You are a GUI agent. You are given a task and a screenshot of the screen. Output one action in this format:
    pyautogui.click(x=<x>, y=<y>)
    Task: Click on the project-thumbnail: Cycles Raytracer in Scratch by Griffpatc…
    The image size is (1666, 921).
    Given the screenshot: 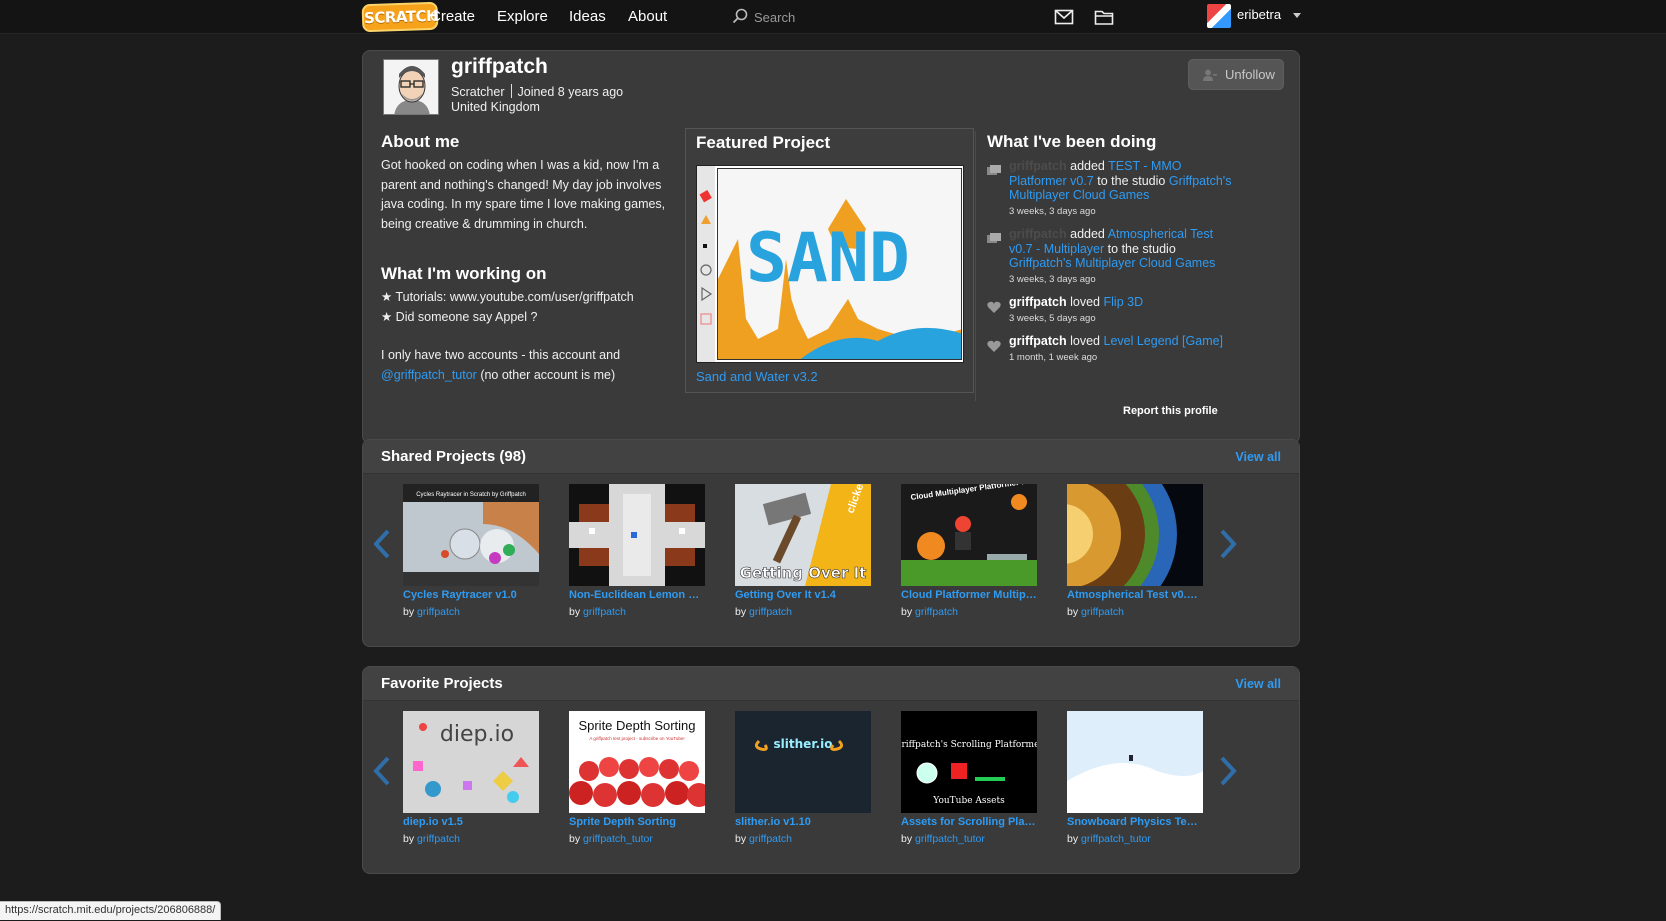 What is the action you would take?
    pyautogui.click(x=471, y=535)
    